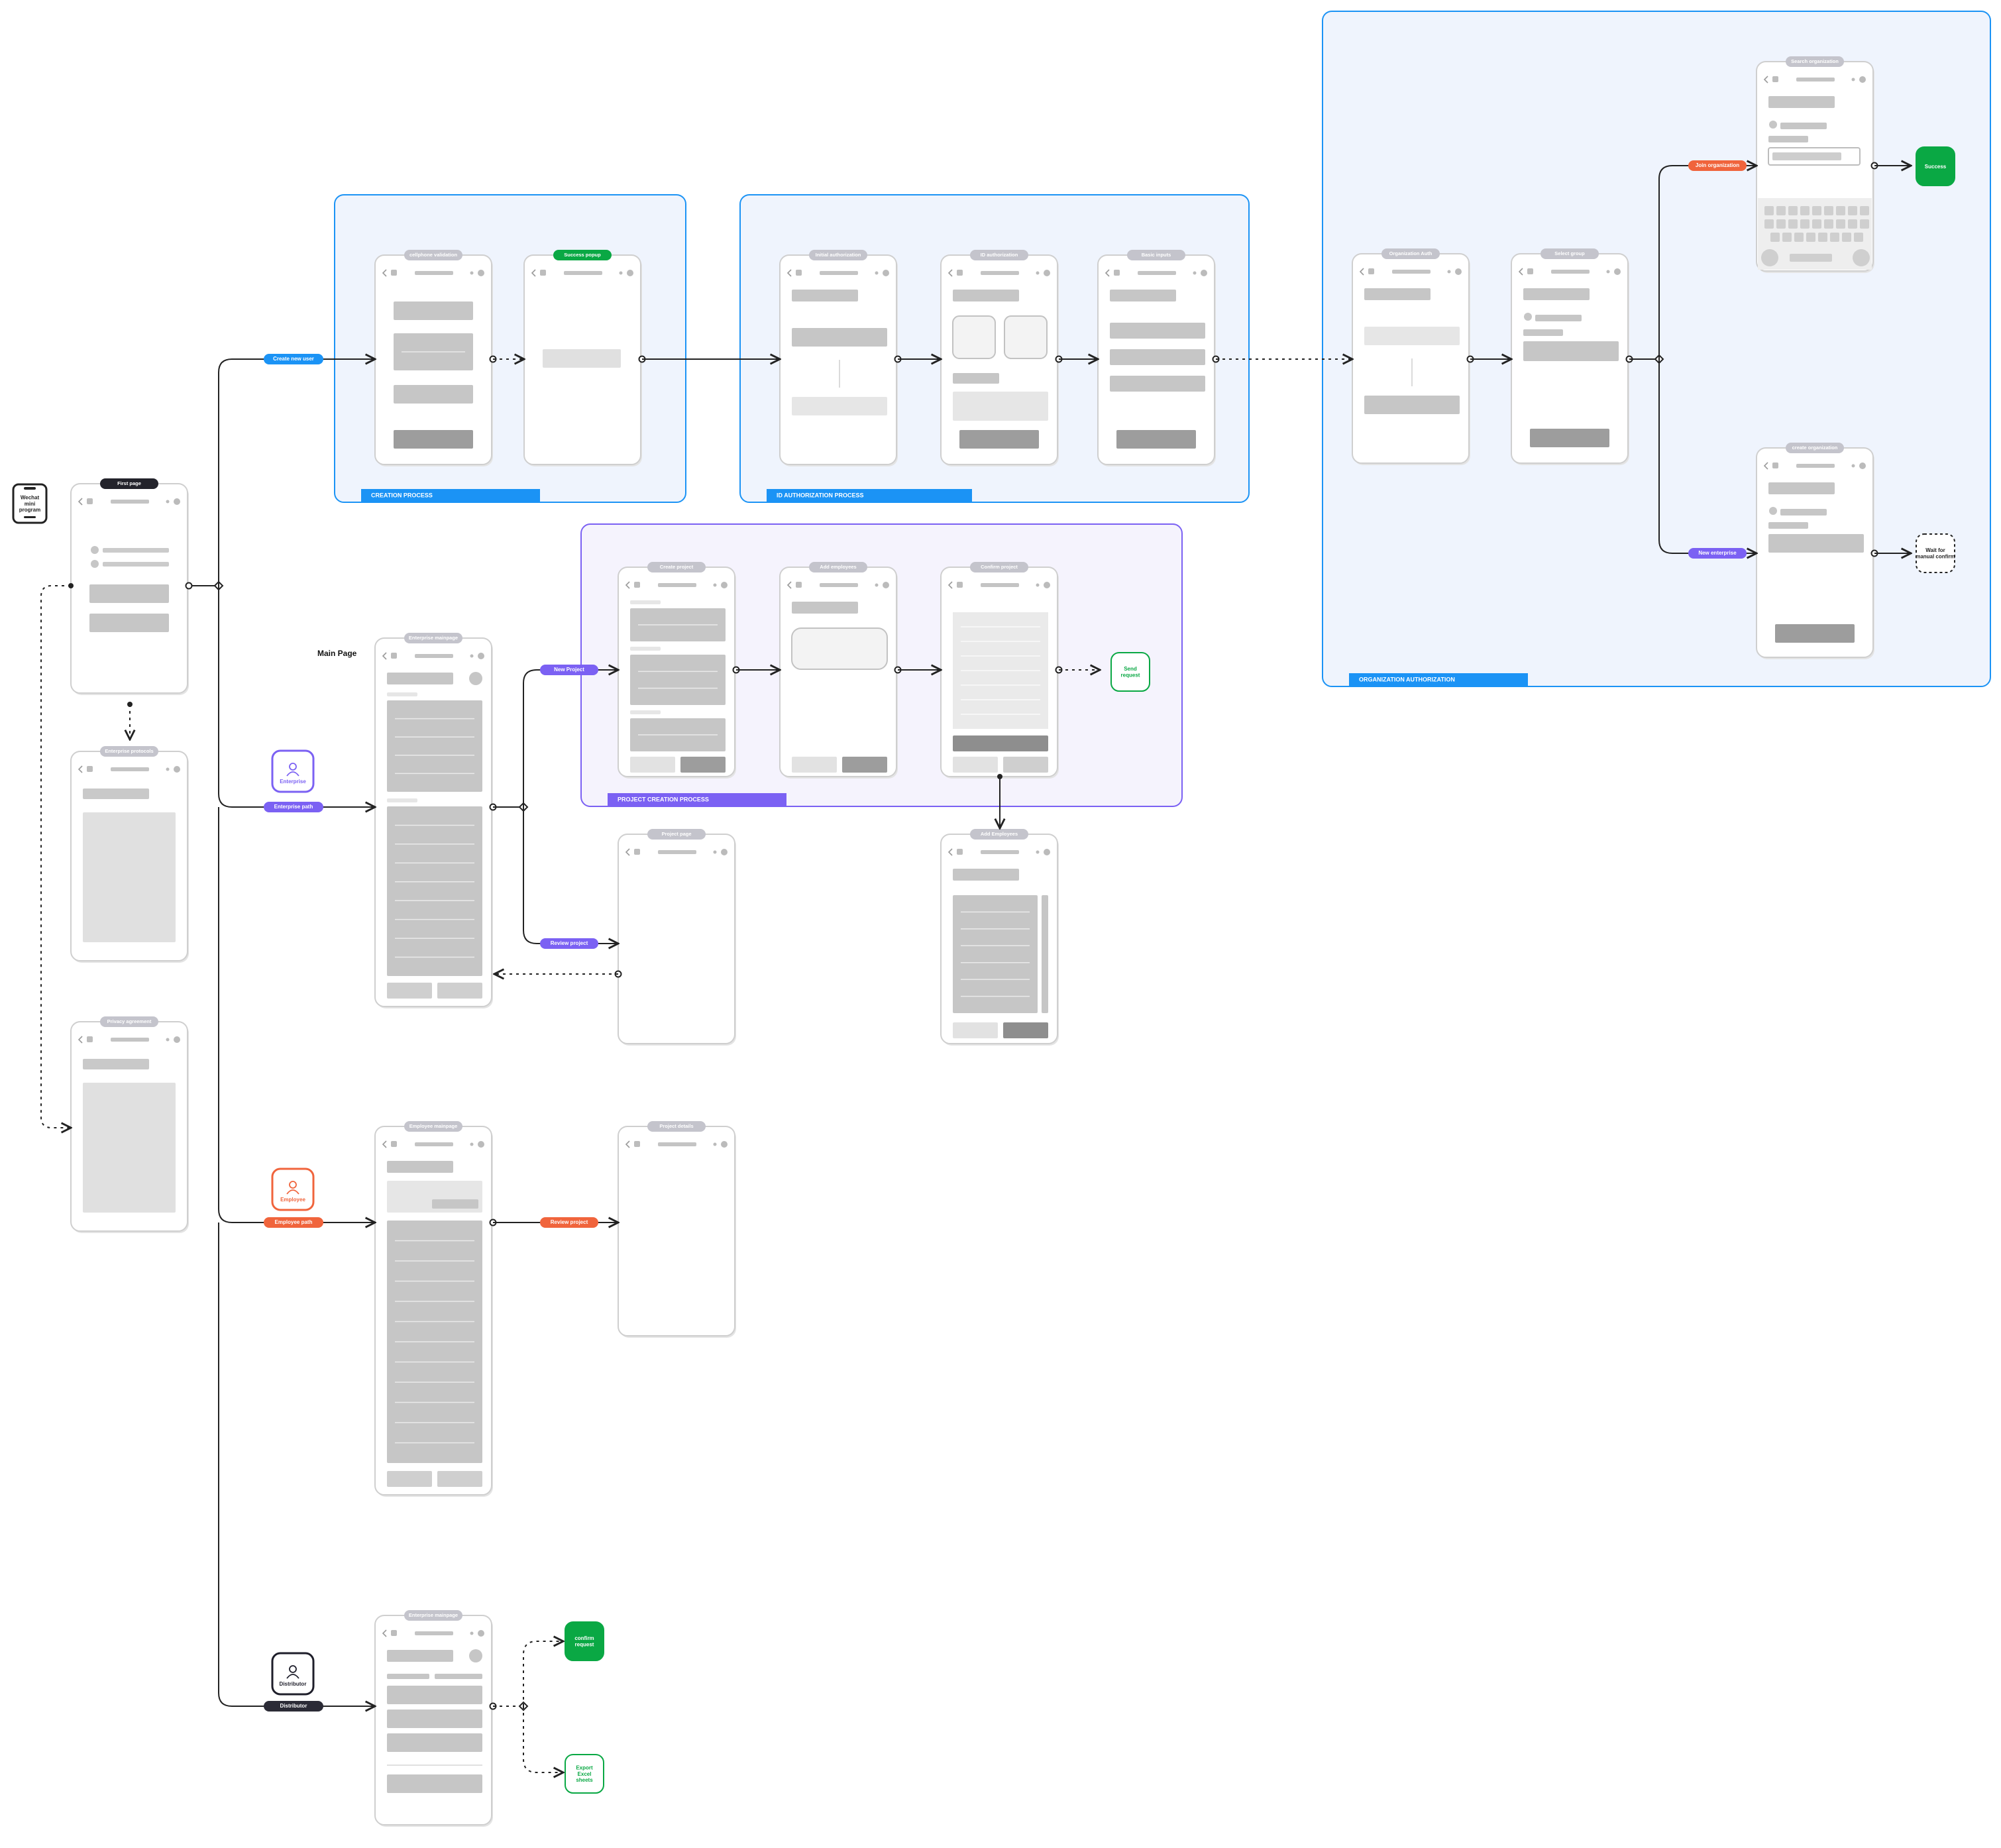 Image resolution: width=2001 pixels, height=1848 pixels. I want to click on outcome-wait-confirm: Wait for manual confirm, so click(1935, 553).